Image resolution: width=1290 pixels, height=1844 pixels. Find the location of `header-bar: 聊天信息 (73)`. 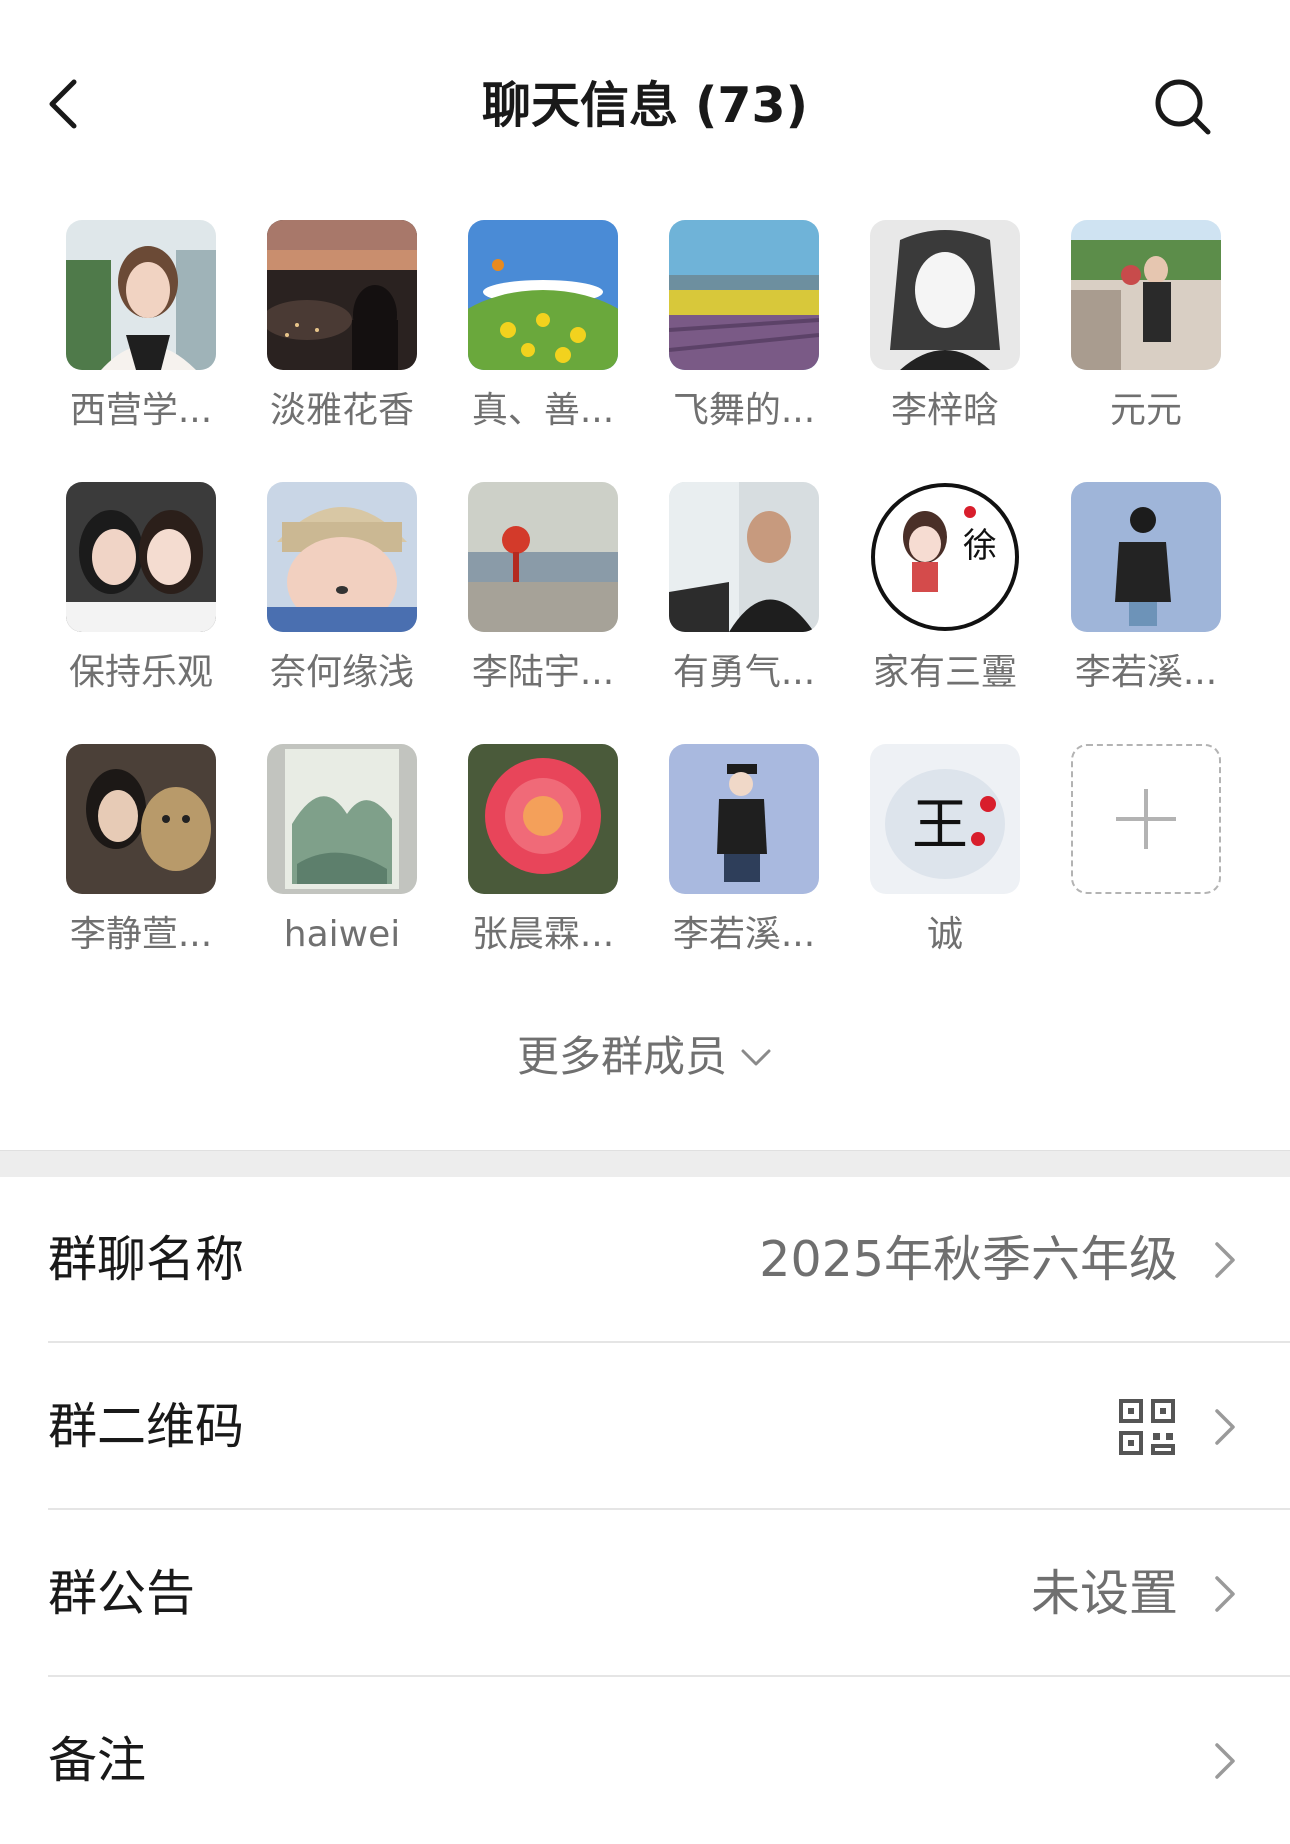

header-bar: 聊天信息 (73) is located at coordinates (645, 107).